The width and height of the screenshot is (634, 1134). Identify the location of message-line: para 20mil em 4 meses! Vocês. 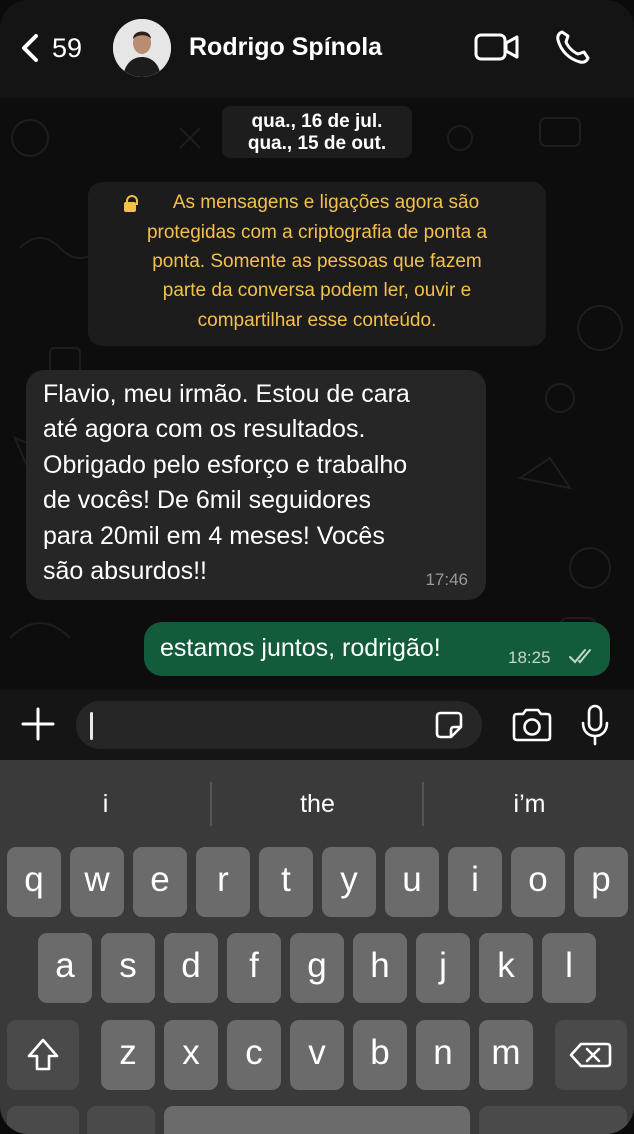
(214, 536).